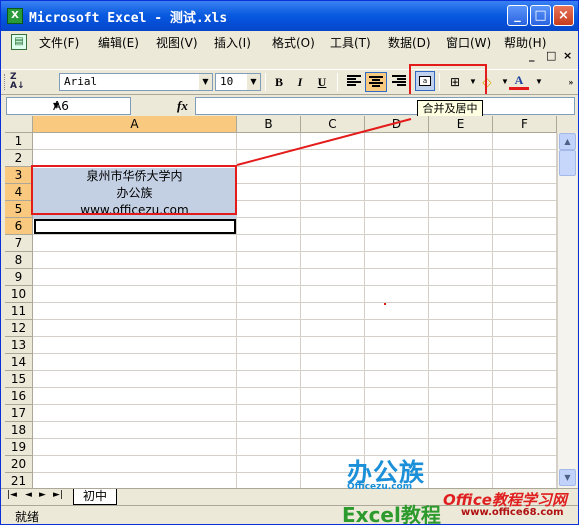  I want to click on prev-sheet-icon: ◄, so click(28, 495).